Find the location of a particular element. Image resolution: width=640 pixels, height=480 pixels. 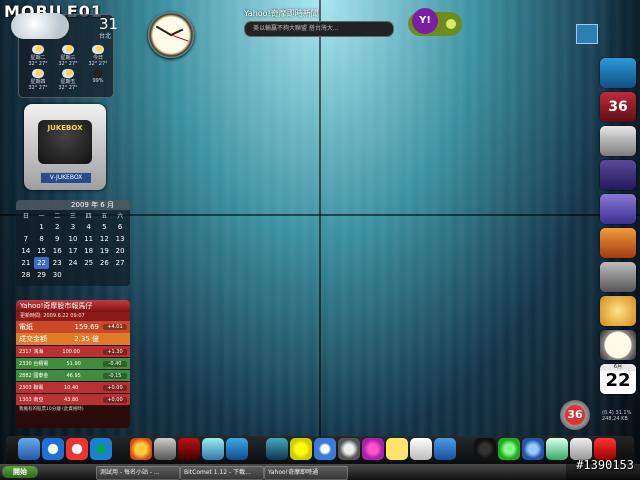

analog-clock-widget is located at coordinates (171, 35).